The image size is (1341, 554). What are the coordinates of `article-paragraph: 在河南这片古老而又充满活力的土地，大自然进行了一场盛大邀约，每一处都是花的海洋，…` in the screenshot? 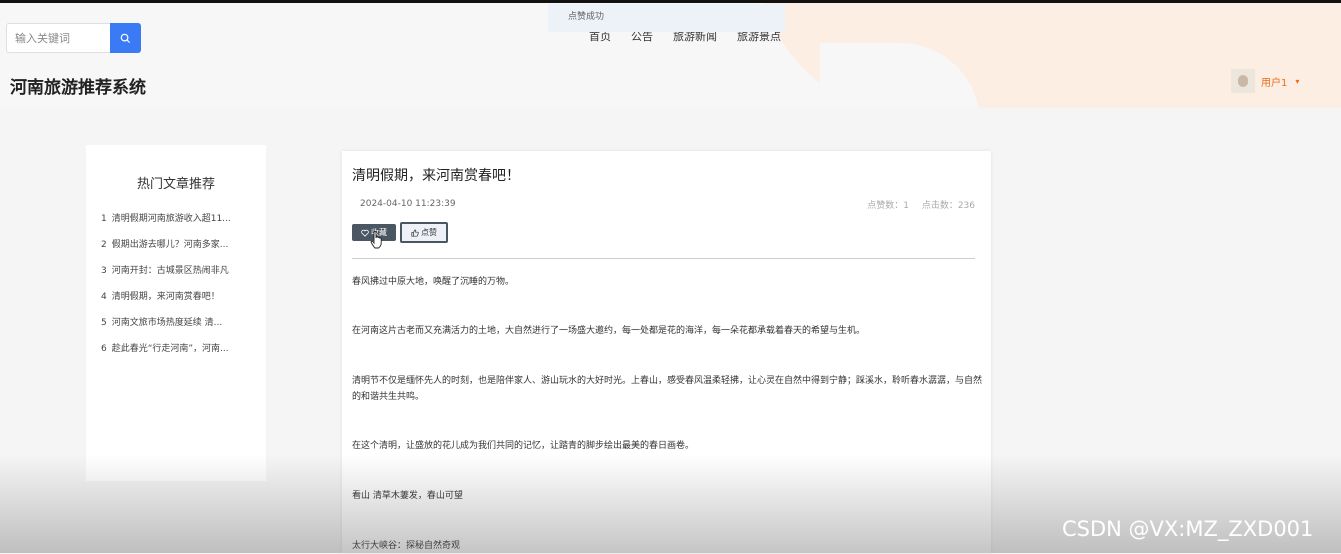 It's located at (609, 331).